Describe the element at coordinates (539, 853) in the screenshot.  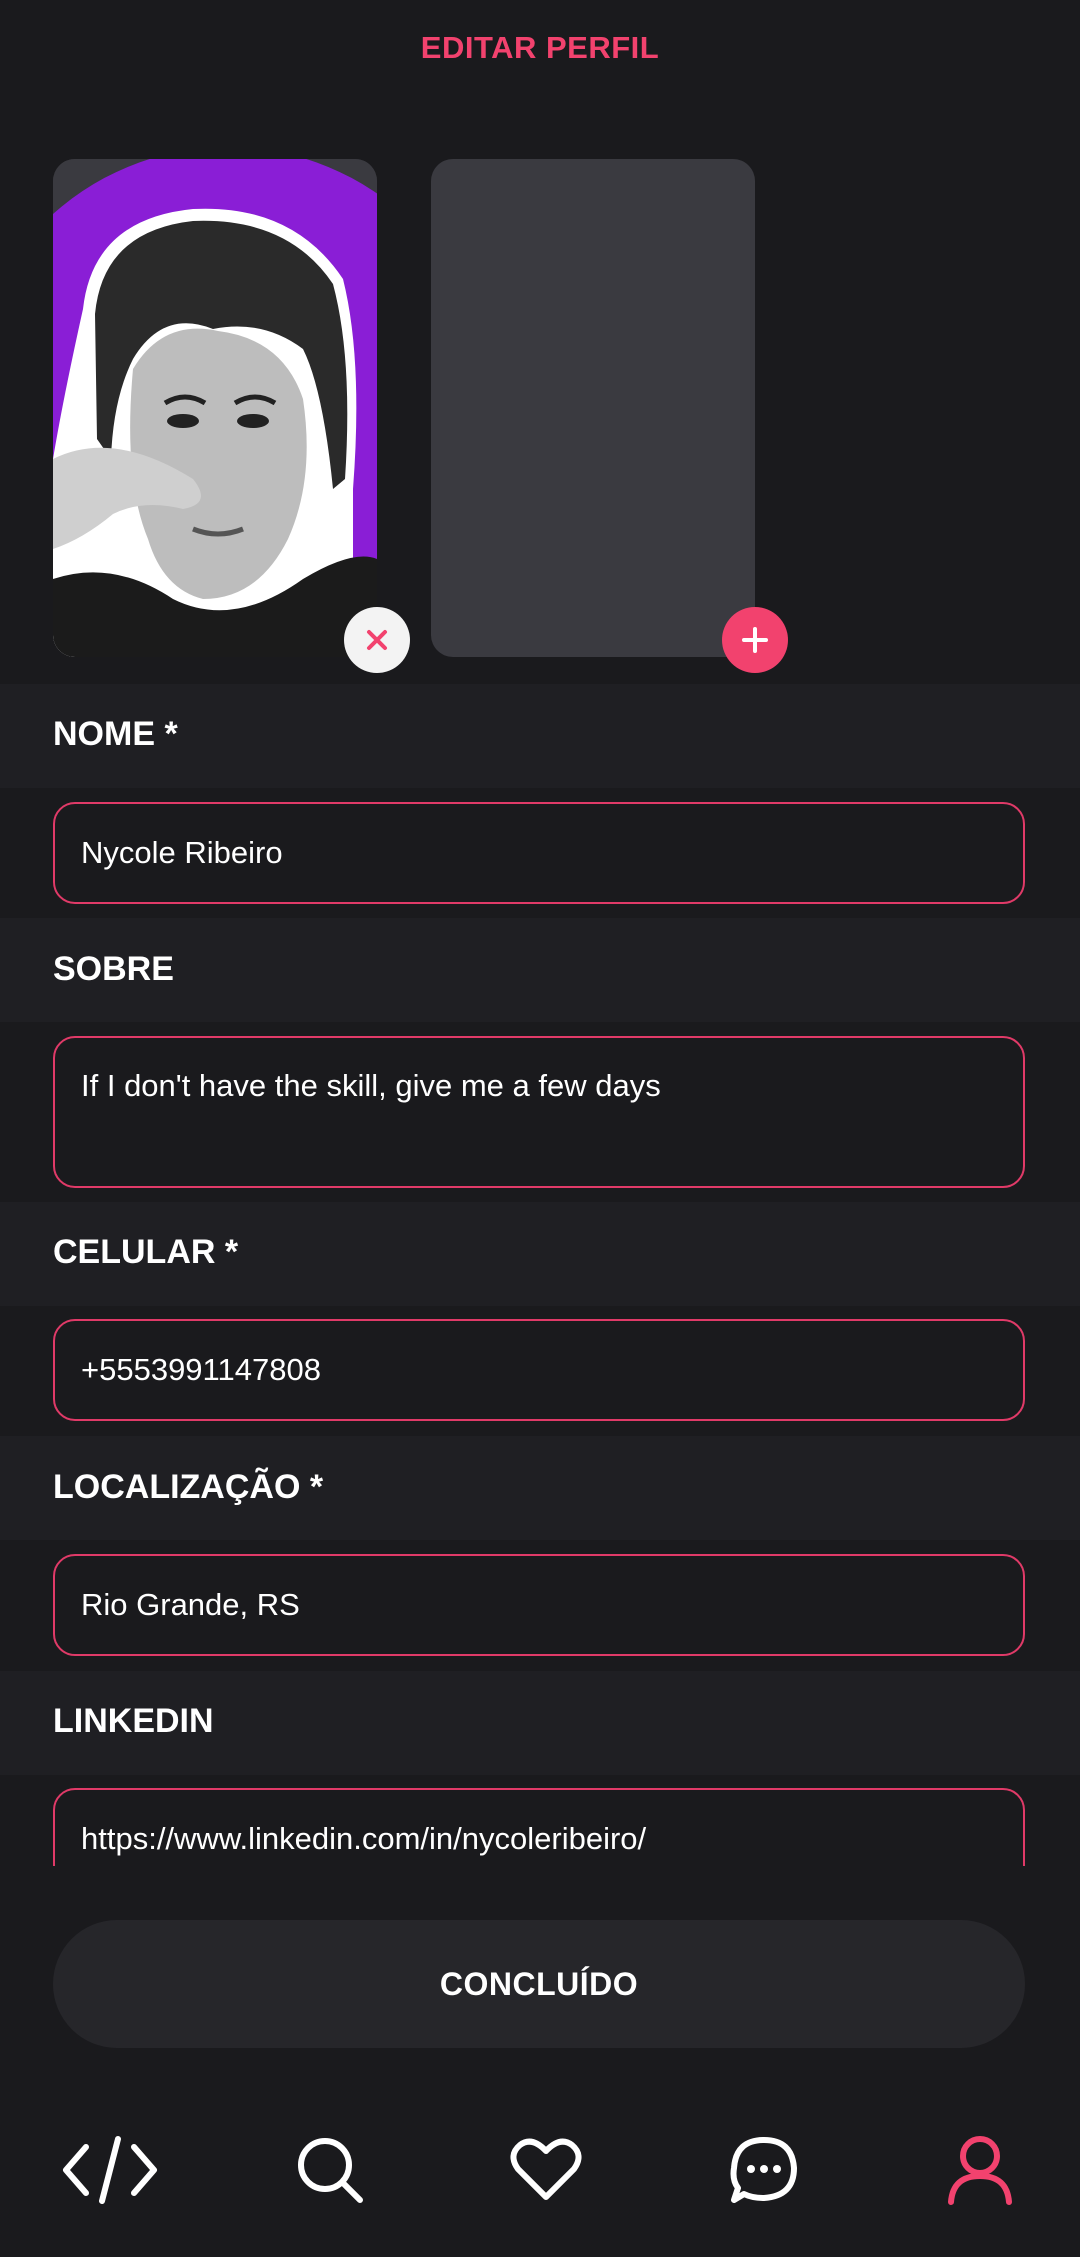
I see `name-field: Nycole Ribeiro` at that location.